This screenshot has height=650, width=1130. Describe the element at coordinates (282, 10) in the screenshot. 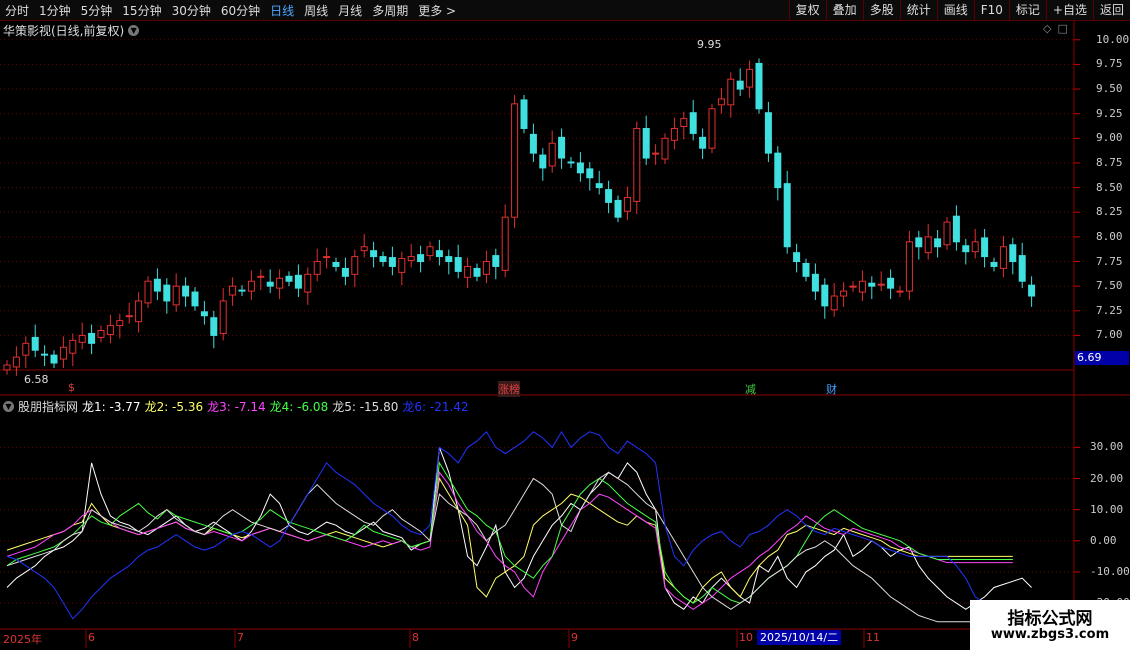

I see `tab-period-6: 日线` at that location.